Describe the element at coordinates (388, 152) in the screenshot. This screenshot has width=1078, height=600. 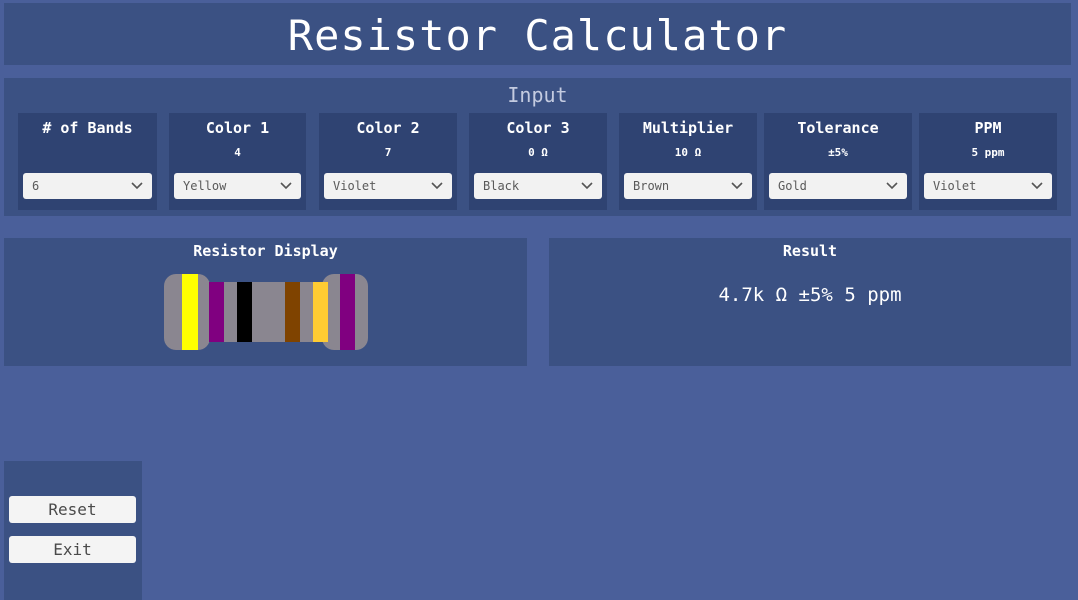
I see `color2-card-value: 7` at that location.